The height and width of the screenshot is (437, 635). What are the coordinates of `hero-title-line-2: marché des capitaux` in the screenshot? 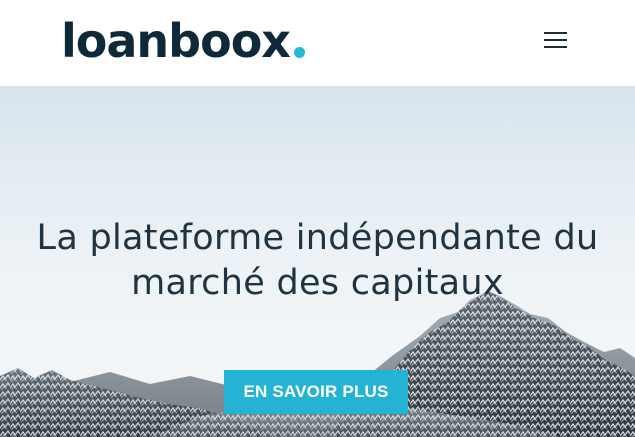 It's located at (317, 283).